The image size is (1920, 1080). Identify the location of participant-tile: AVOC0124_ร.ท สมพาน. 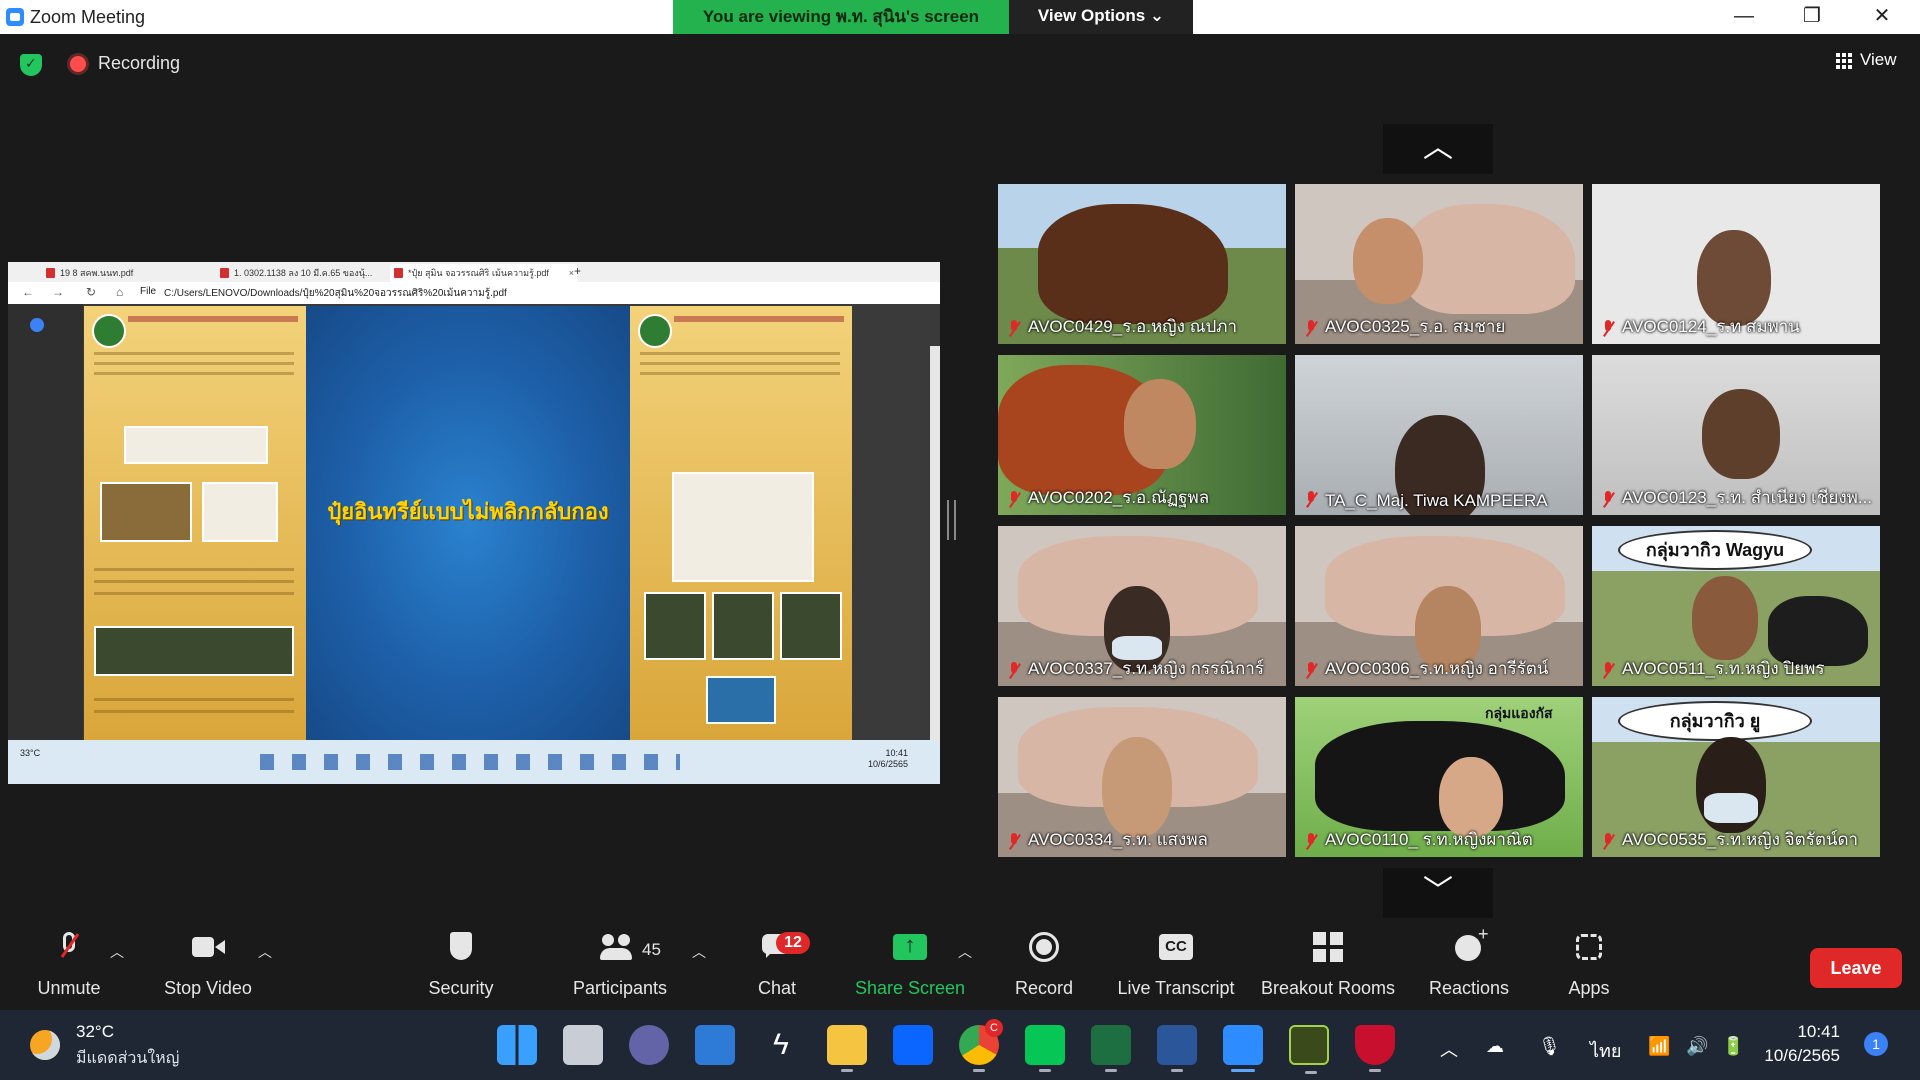
(1736, 264).